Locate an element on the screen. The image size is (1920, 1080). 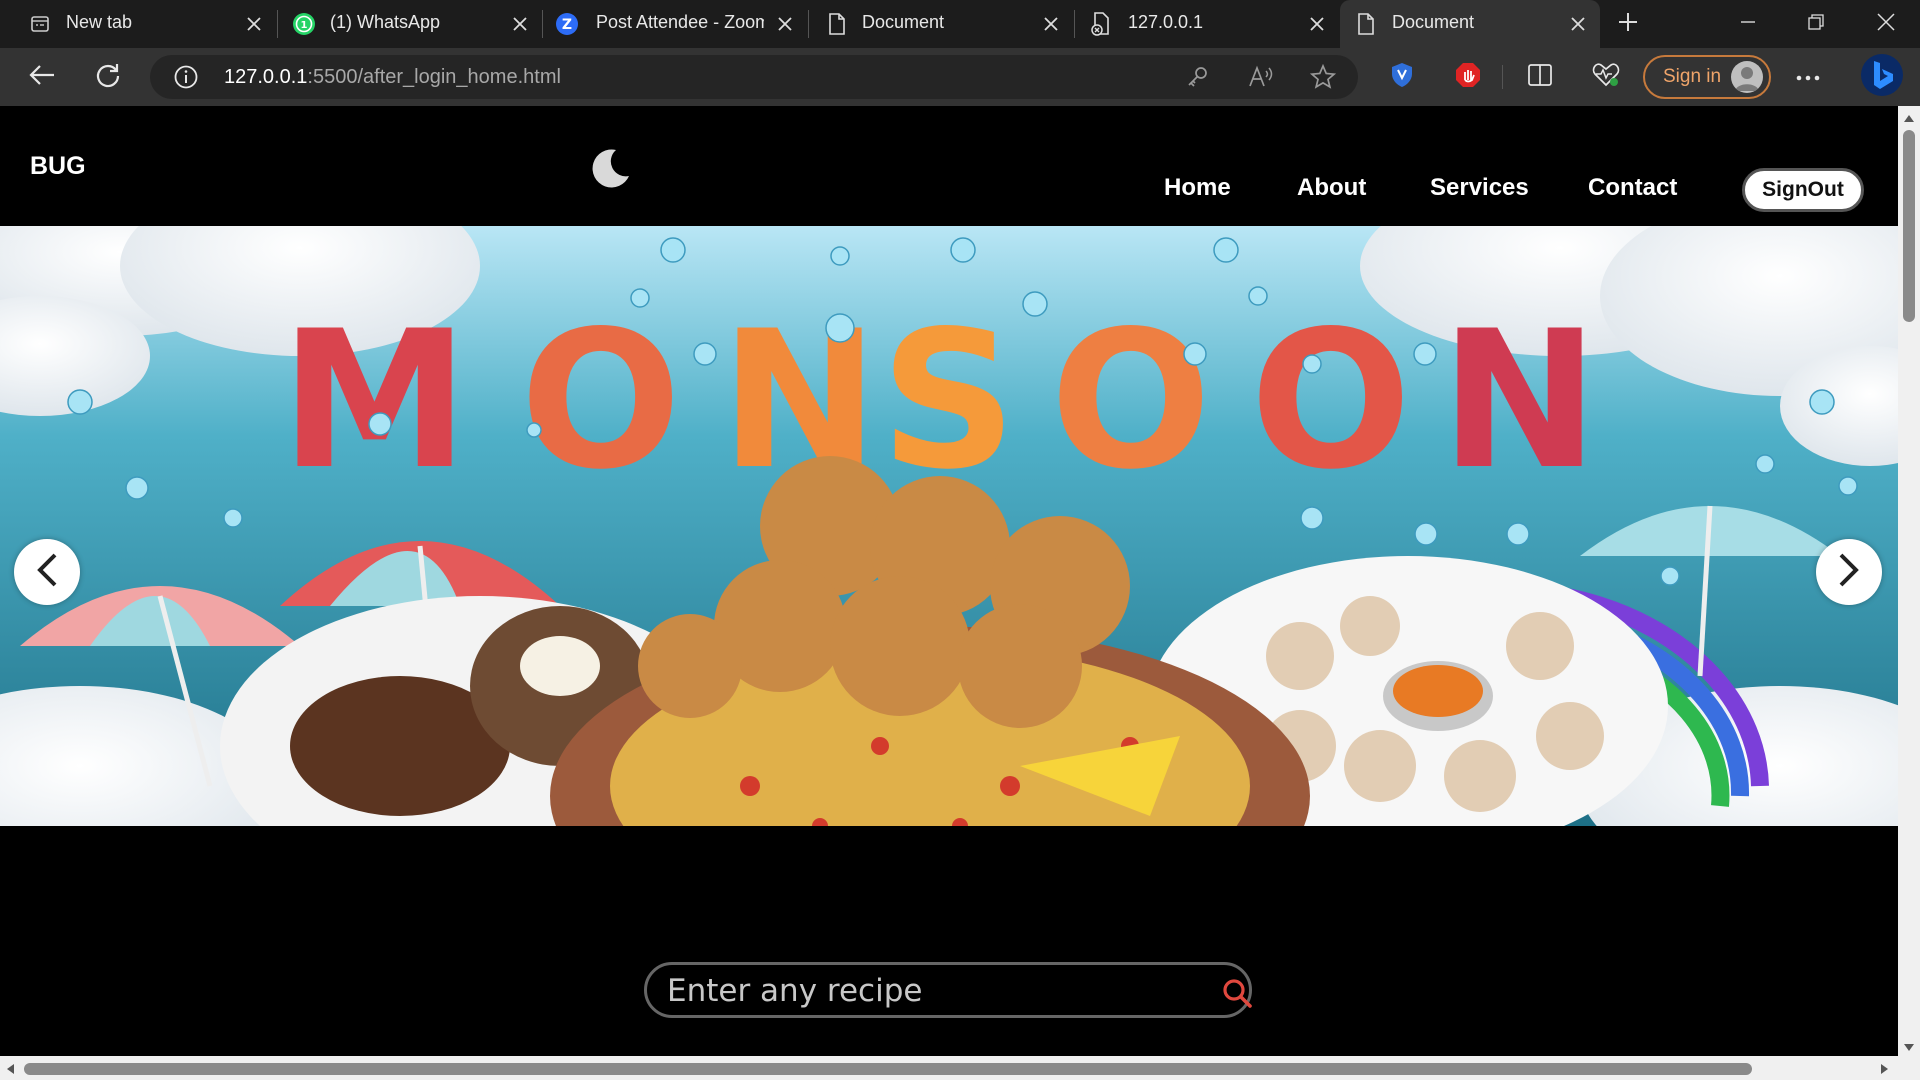
recipe-search-box is located at coordinates (948, 990).